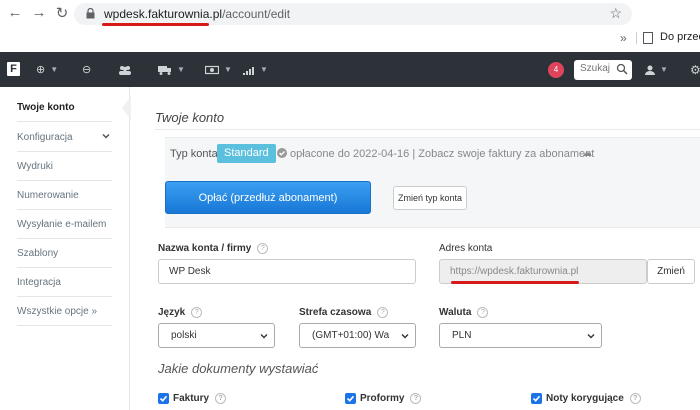  I want to click on signal-bars-icon, so click(248, 70).